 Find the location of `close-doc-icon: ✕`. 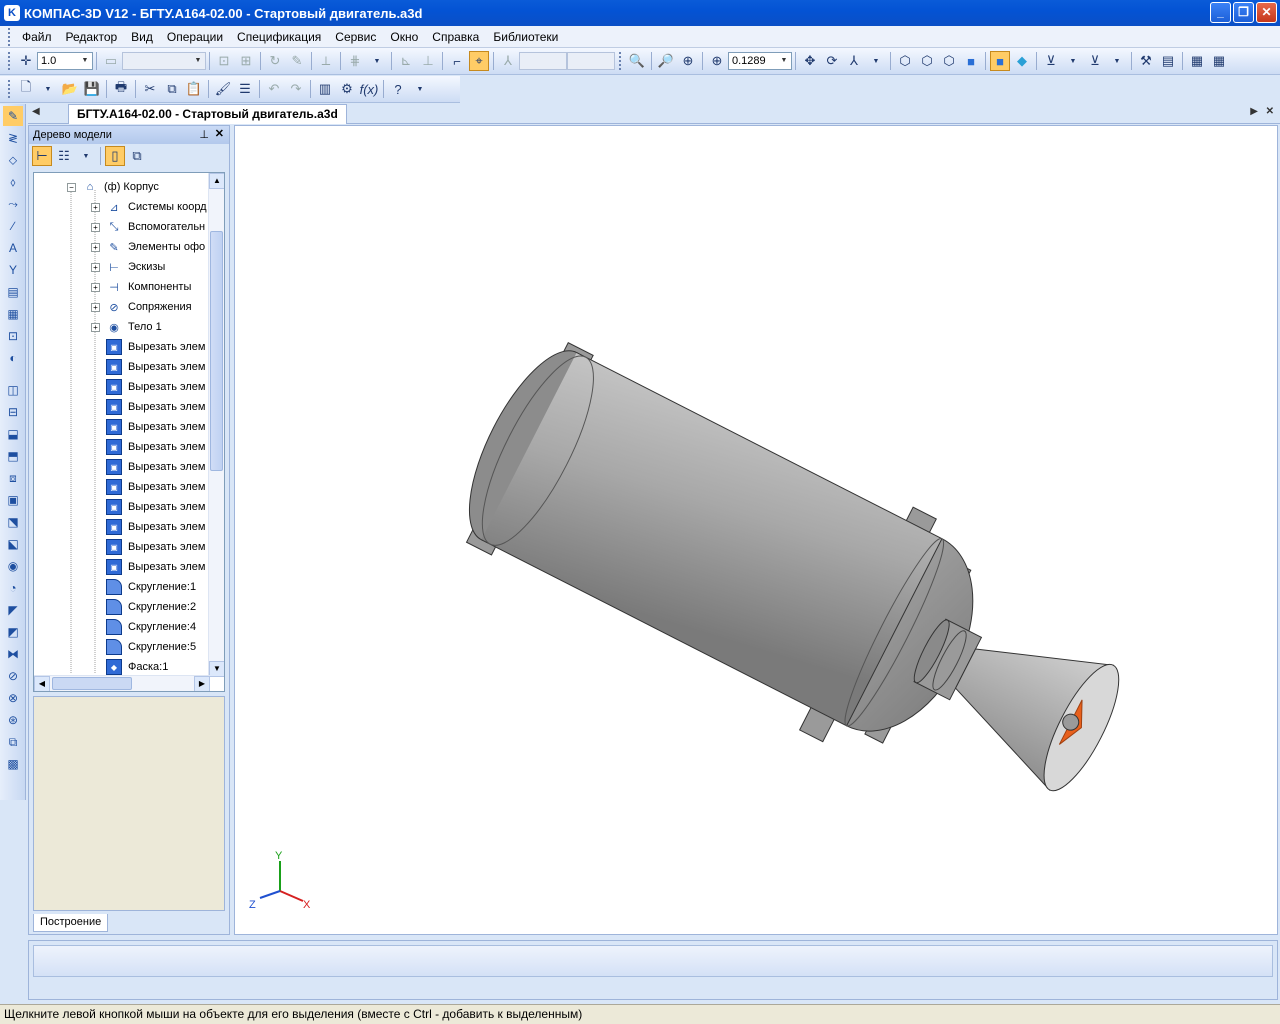

close-doc-icon: ✕ is located at coordinates (1270, 111).